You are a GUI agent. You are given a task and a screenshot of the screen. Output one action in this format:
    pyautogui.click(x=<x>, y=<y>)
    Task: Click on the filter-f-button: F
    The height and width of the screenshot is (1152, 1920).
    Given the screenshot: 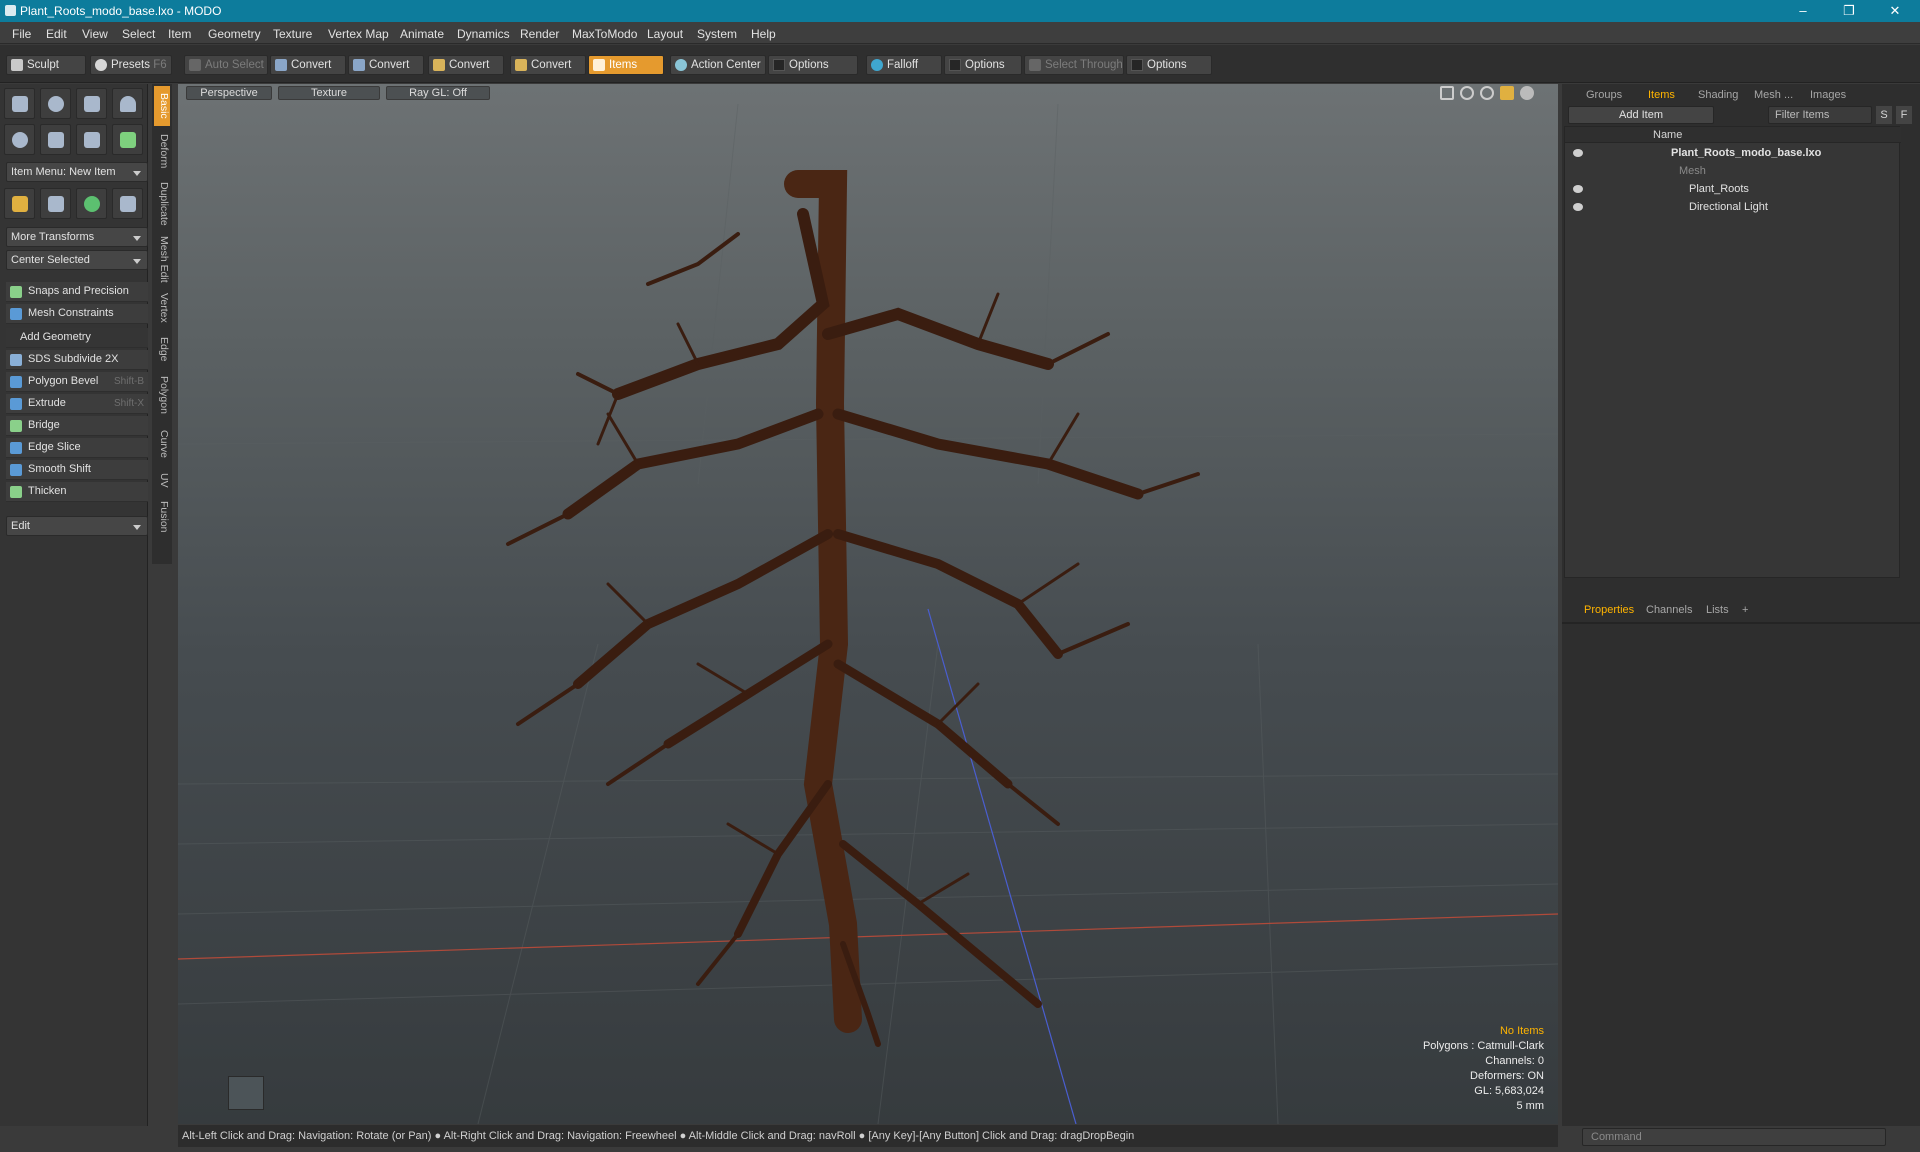 What is the action you would take?
    pyautogui.click(x=1904, y=115)
    